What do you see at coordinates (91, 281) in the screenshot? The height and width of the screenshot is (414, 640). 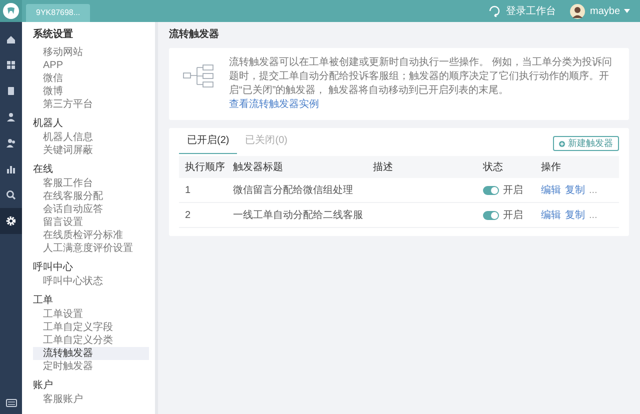 I see `sidebar-item: 呼叫中心状态` at bounding box center [91, 281].